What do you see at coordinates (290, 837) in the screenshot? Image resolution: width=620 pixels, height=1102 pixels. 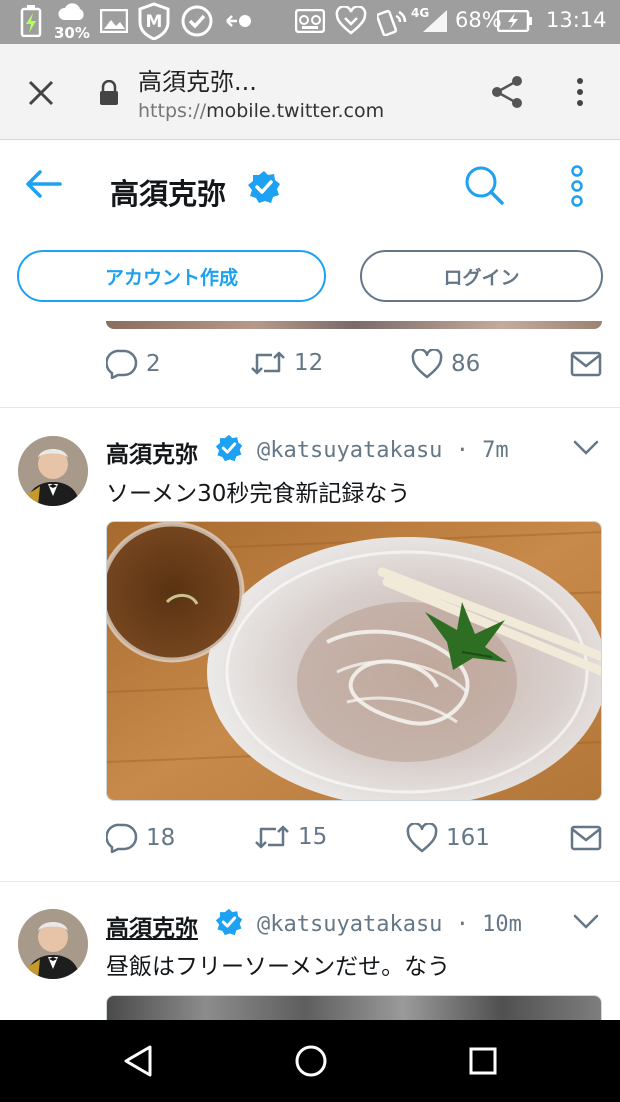 I see `retweet-action: 15` at bounding box center [290, 837].